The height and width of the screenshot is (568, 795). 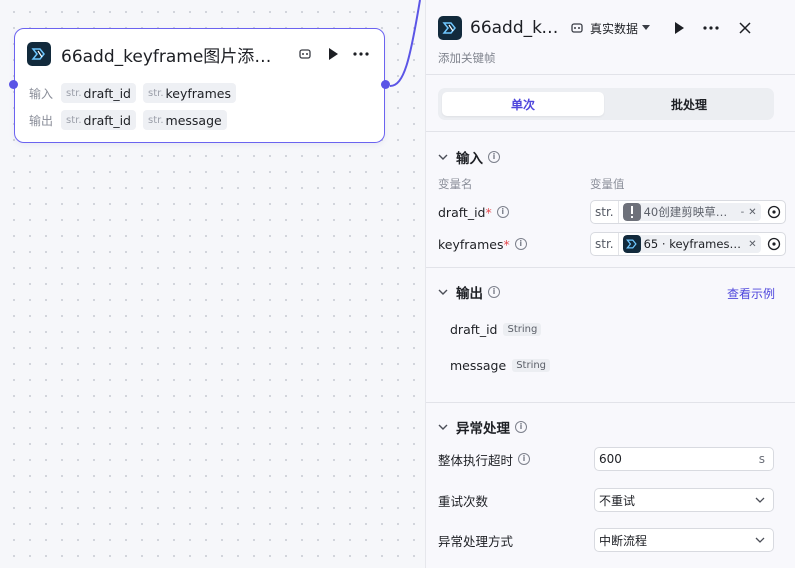 I want to click on data-mode-select: 真实数据, so click(x=620, y=28).